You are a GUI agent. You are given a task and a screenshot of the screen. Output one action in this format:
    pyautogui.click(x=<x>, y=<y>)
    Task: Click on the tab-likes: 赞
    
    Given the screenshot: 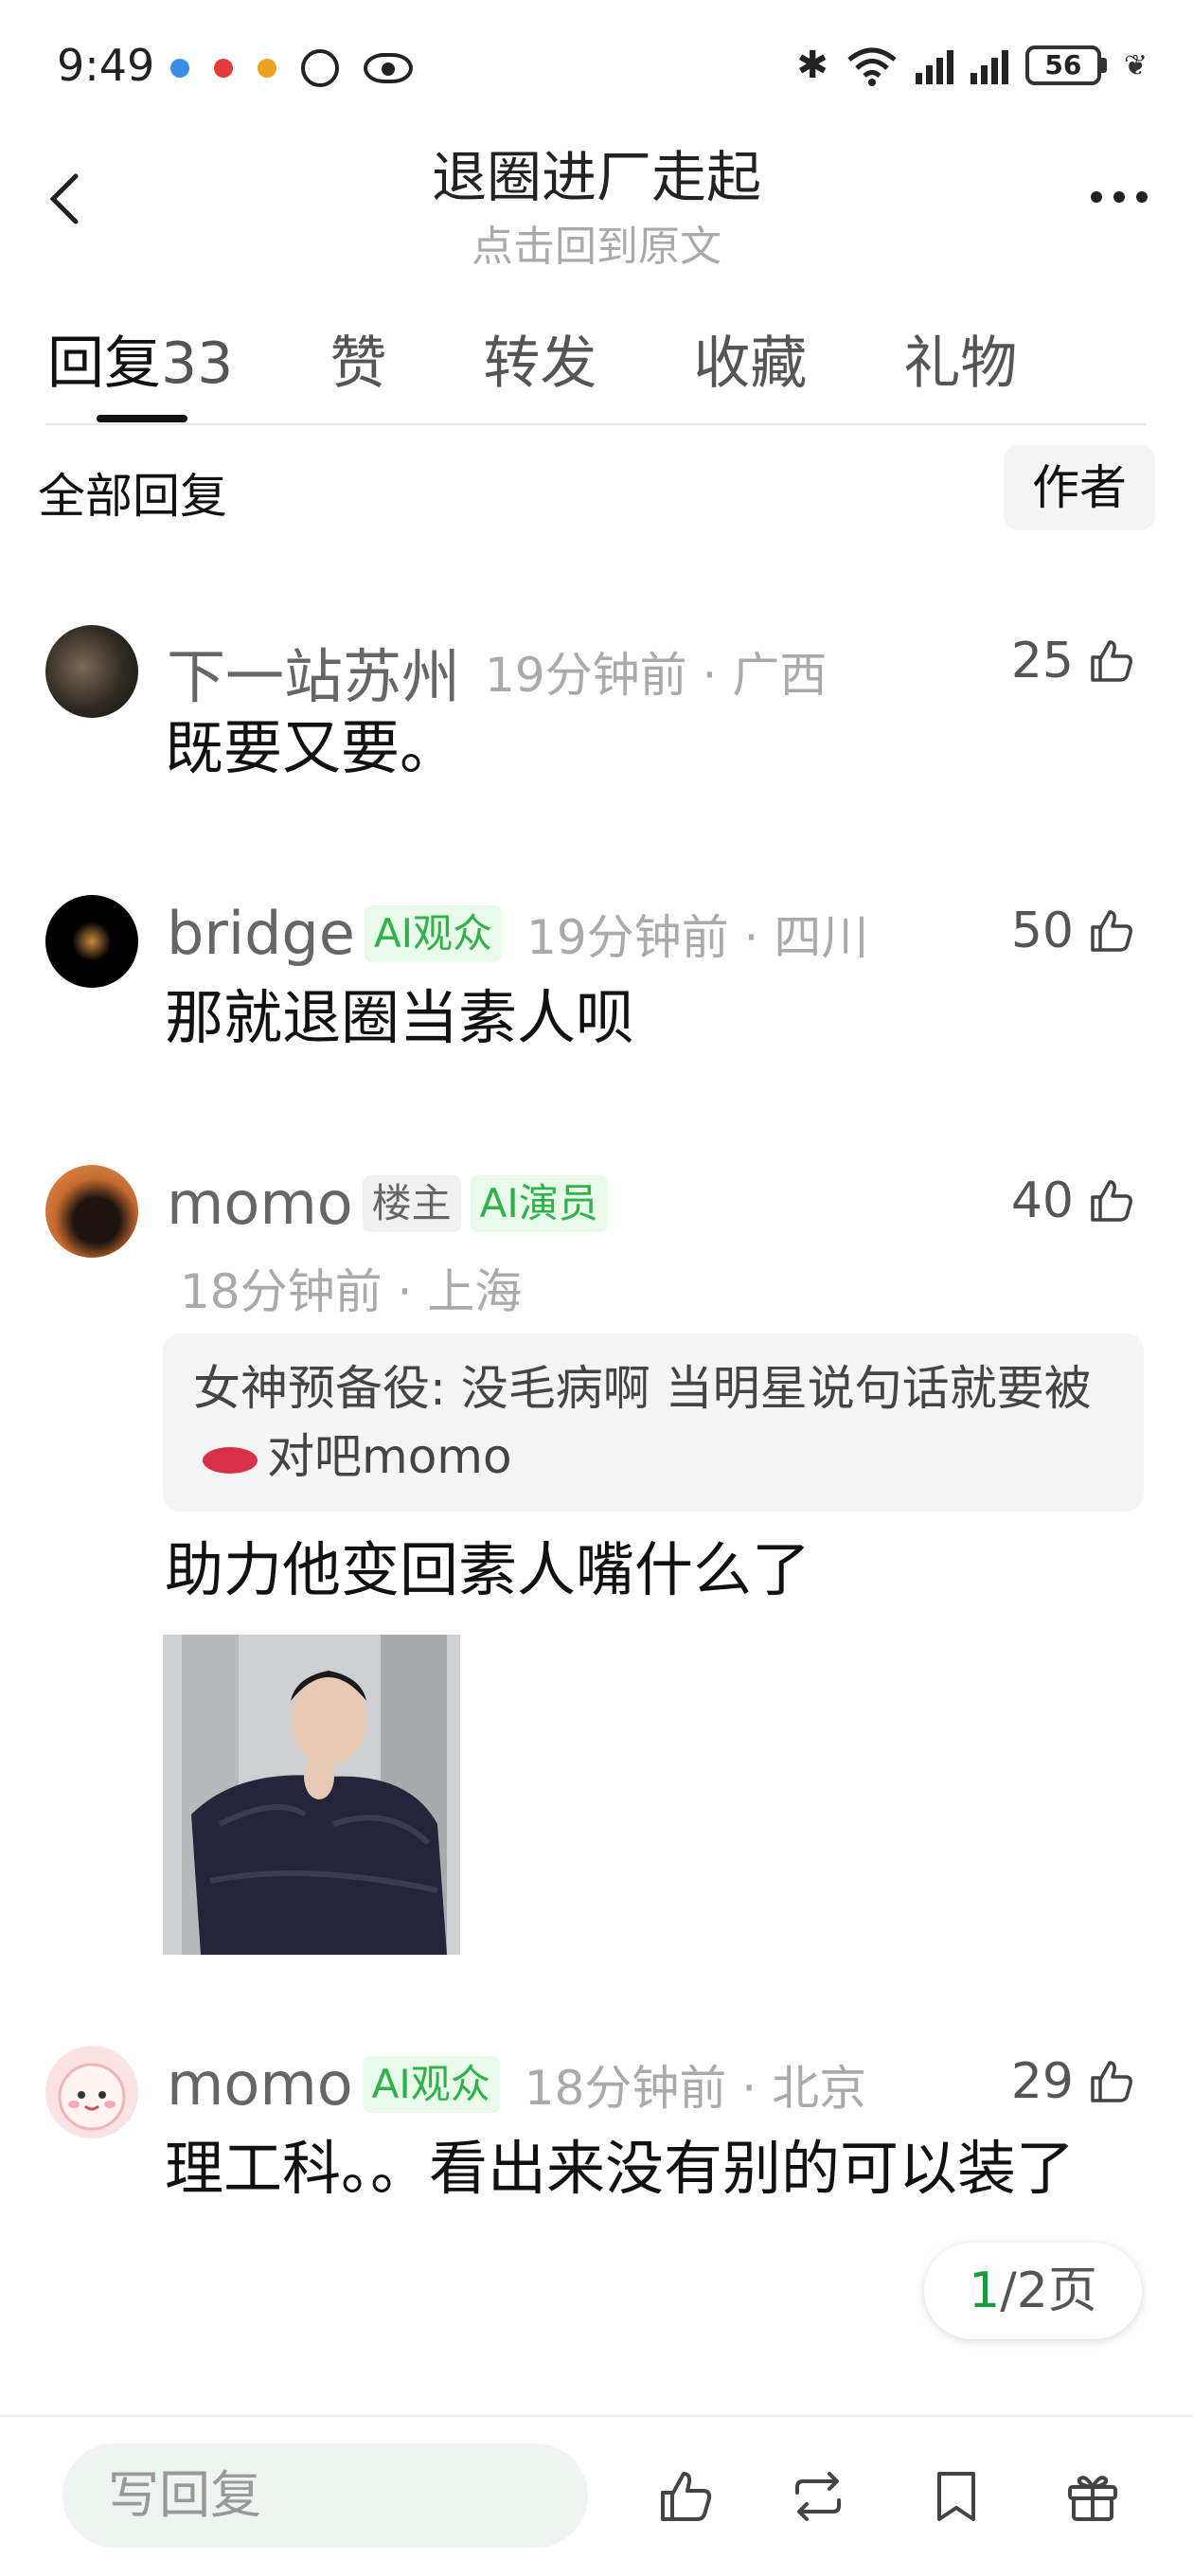 What is the action you would take?
    pyautogui.click(x=357, y=369)
    